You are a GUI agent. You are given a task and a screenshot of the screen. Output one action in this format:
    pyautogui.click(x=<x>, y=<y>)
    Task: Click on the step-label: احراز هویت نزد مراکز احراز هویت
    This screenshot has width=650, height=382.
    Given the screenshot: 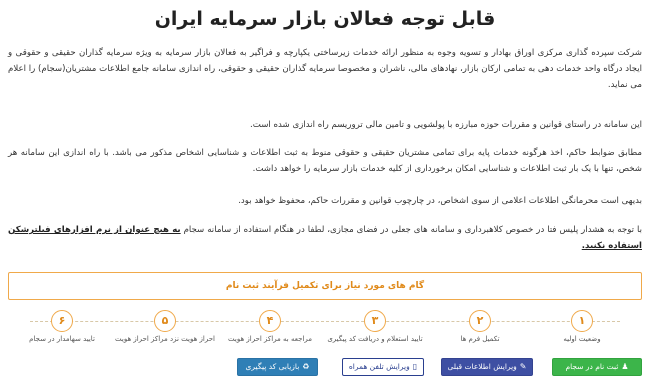 What is the action you would take?
    pyautogui.click(x=165, y=339)
    